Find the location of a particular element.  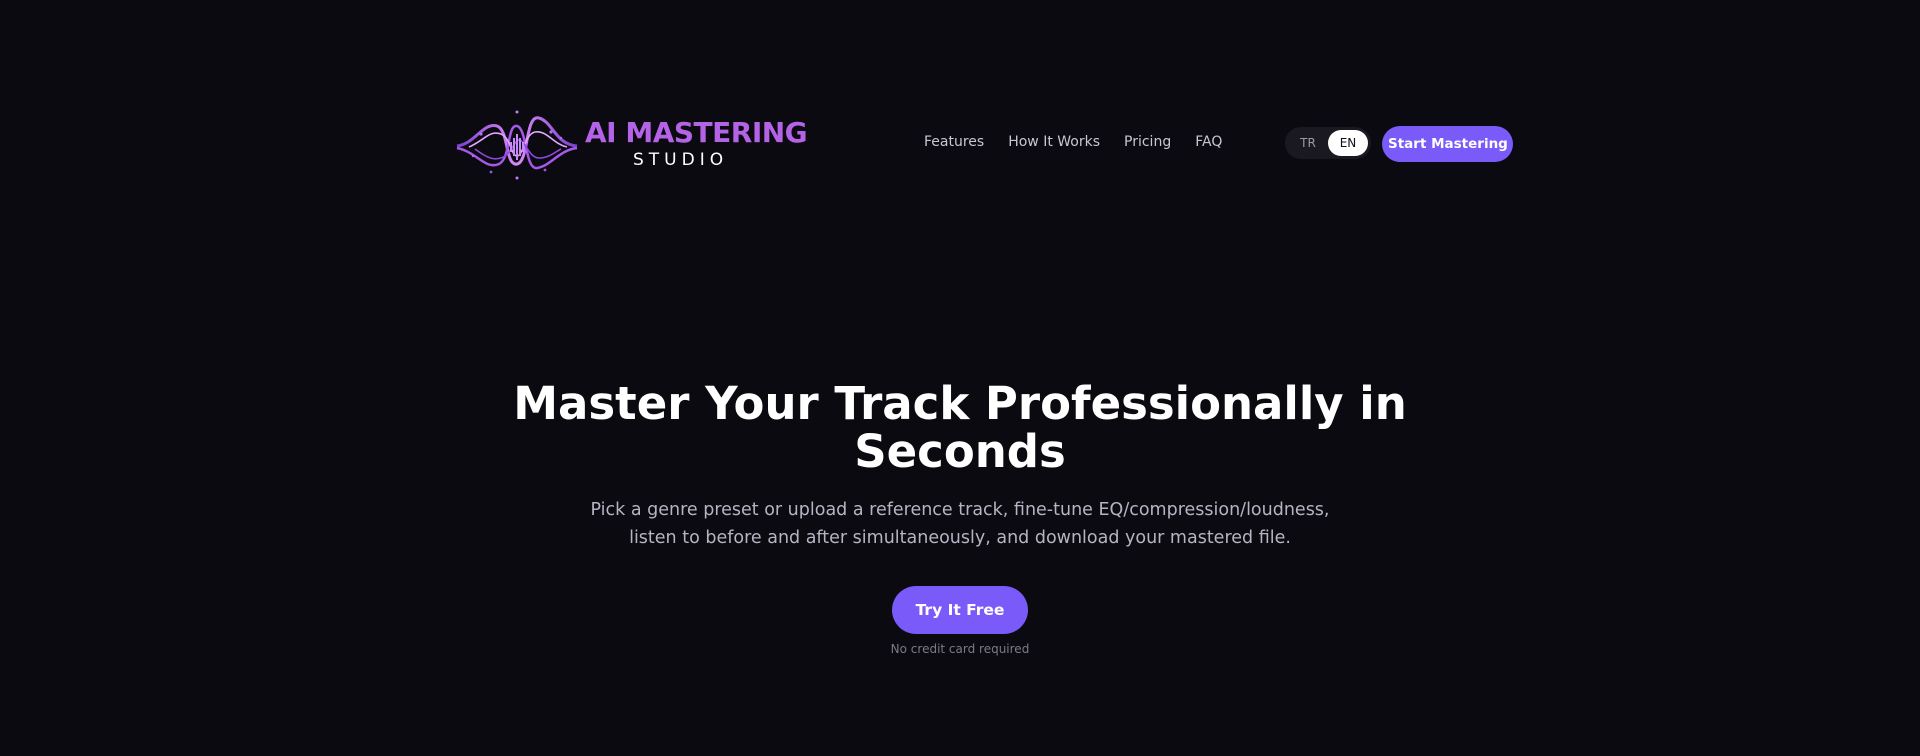

nav-item-faq: FAQ is located at coordinates (1208, 142).